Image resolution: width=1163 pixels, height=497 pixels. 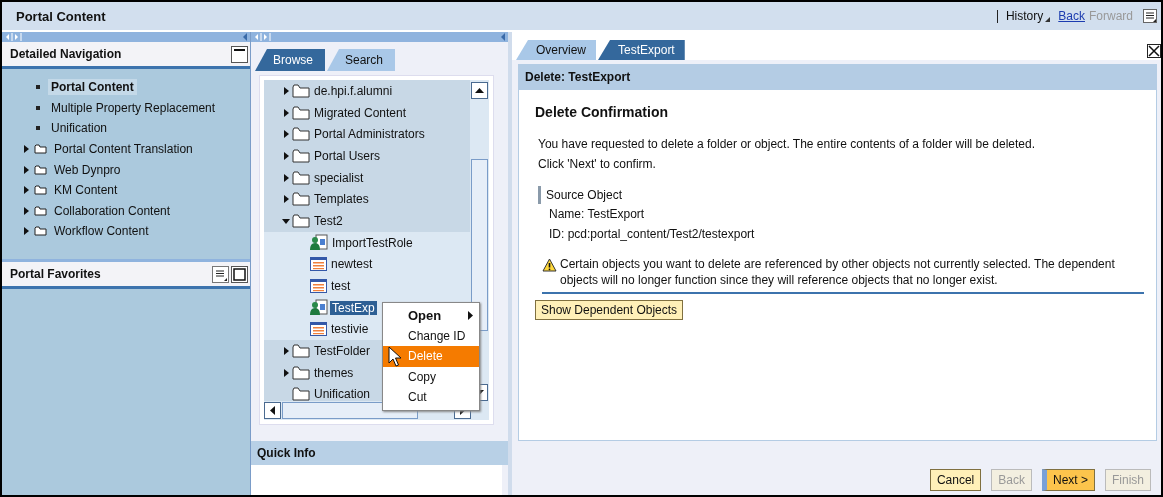 I want to click on menu-item: Open, so click(x=431, y=315).